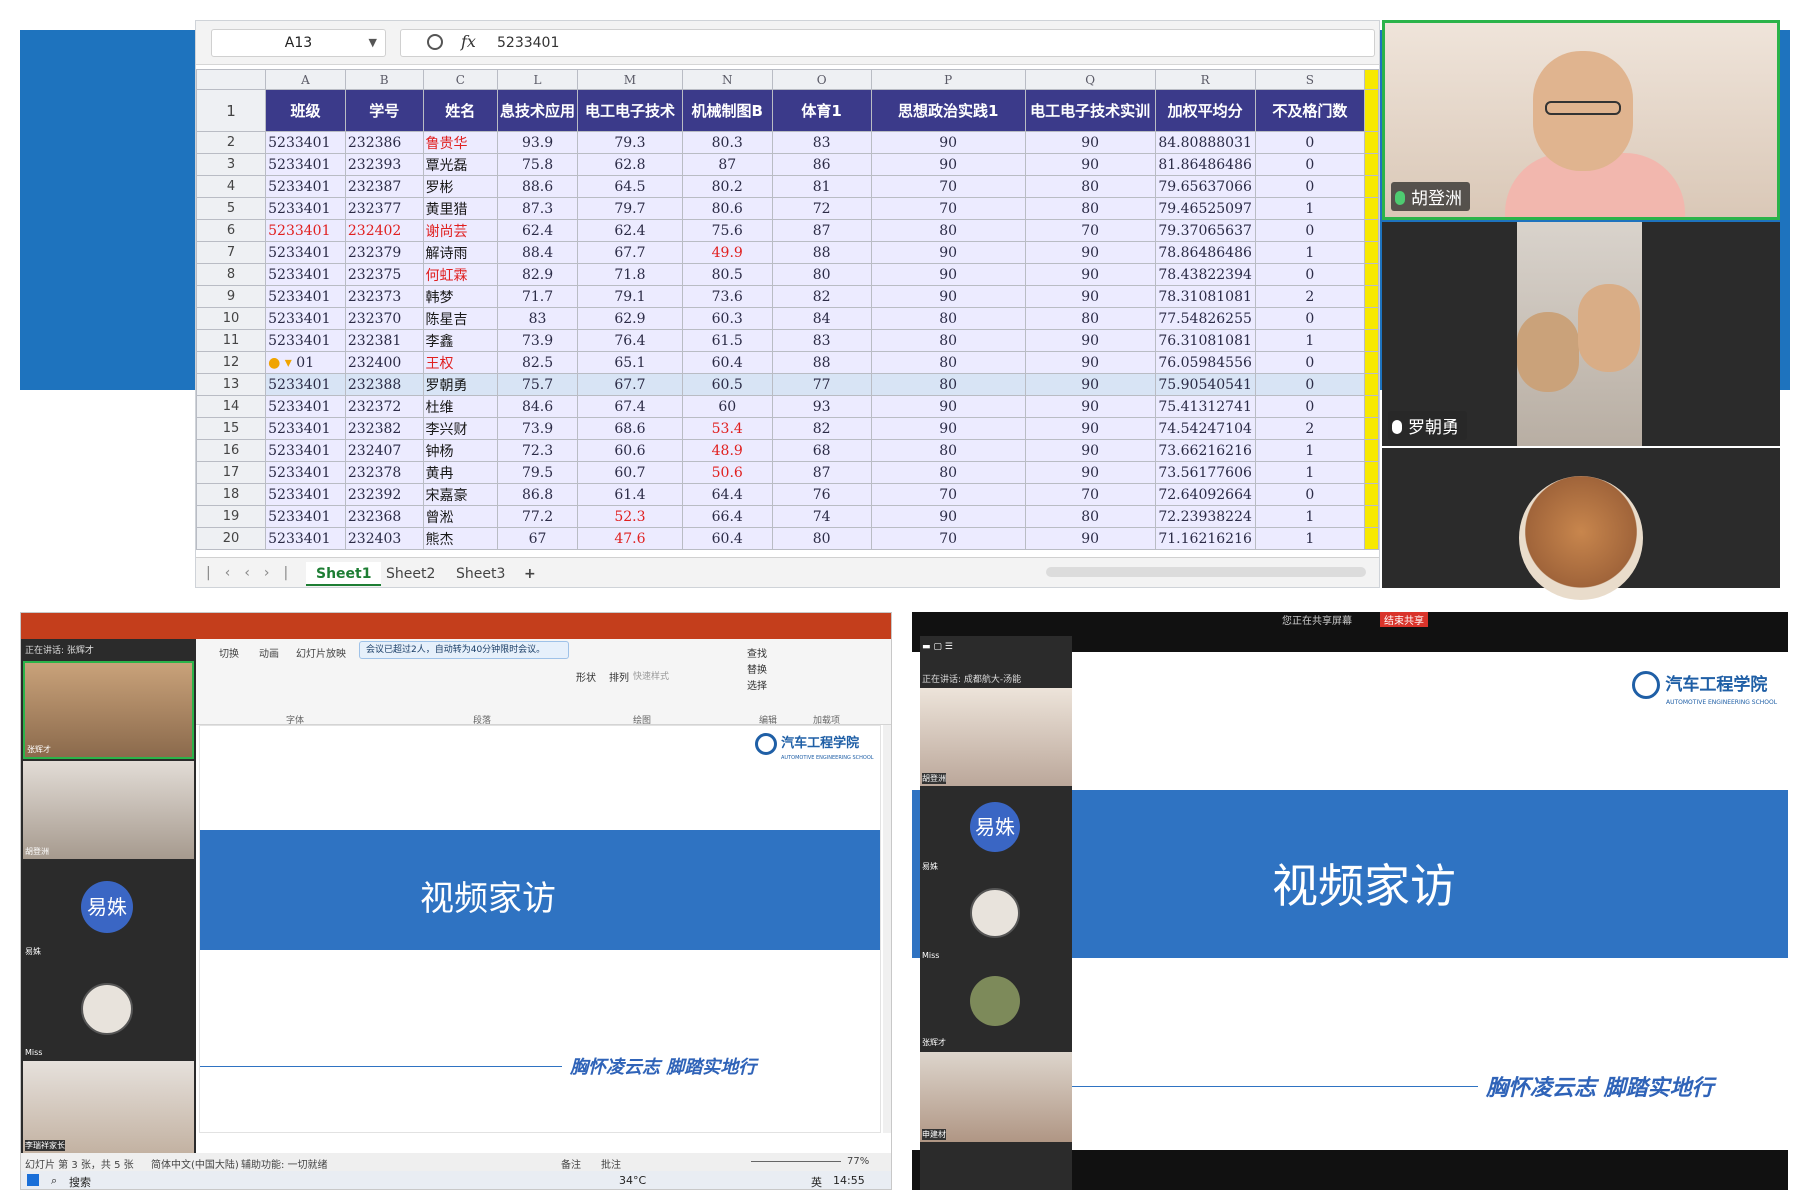 The width and height of the screenshot is (1800, 1200). I want to click on video-tile-parent: 罗朝勇, so click(1581, 334).